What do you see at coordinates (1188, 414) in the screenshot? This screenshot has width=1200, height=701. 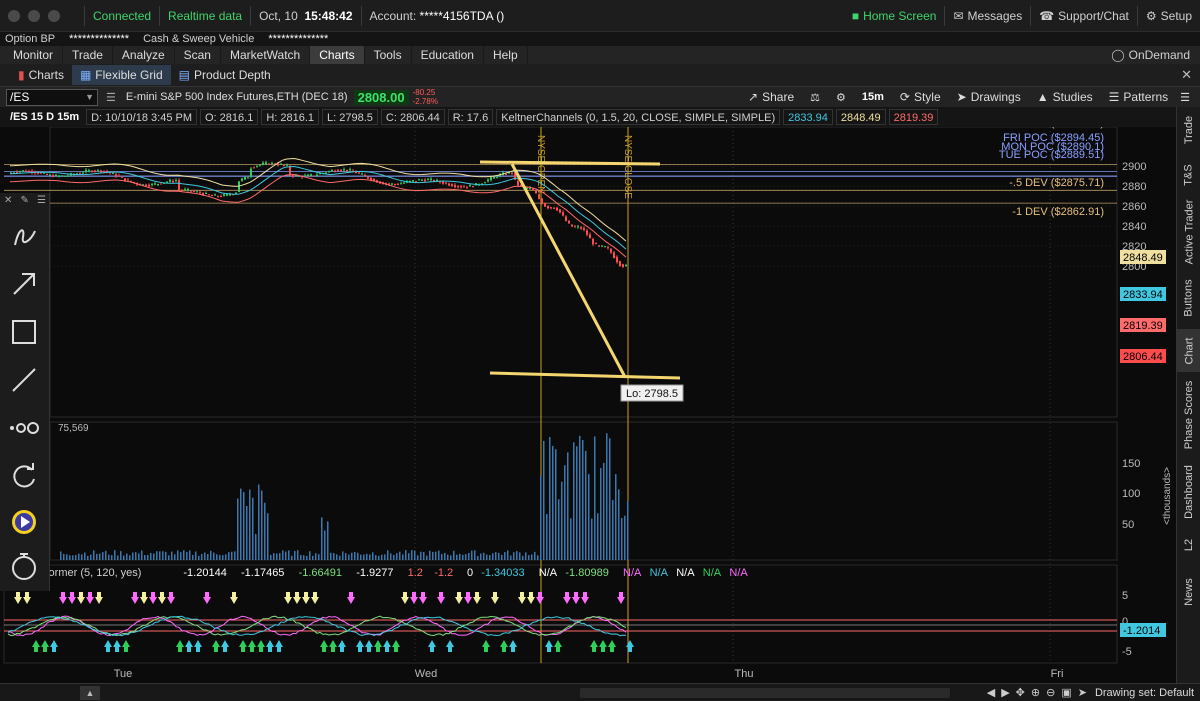 I see `sidebar-tab-phase-scores: Phase Scores` at bounding box center [1188, 414].